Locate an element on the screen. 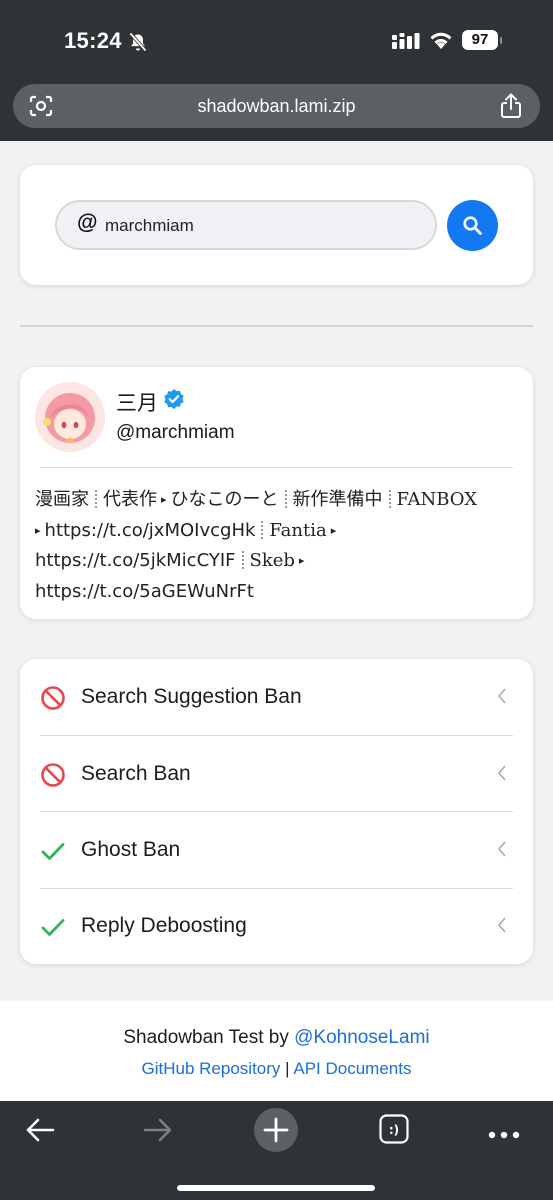 The height and width of the screenshot is (1200, 553). result-label: Ghost Ban is located at coordinates (131, 849).